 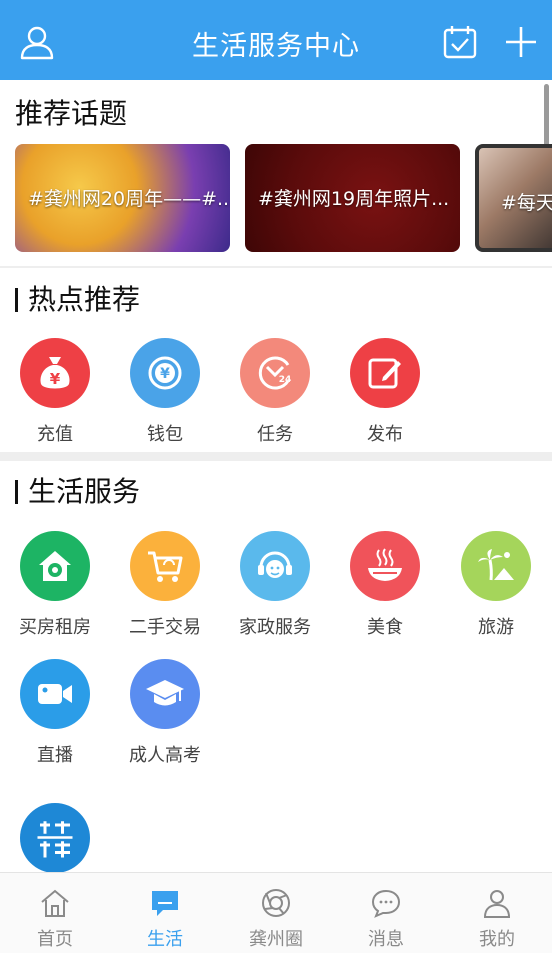 What do you see at coordinates (165, 627) in the screenshot?
I see `life-item-label: 二手交易` at bounding box center [165, 627].